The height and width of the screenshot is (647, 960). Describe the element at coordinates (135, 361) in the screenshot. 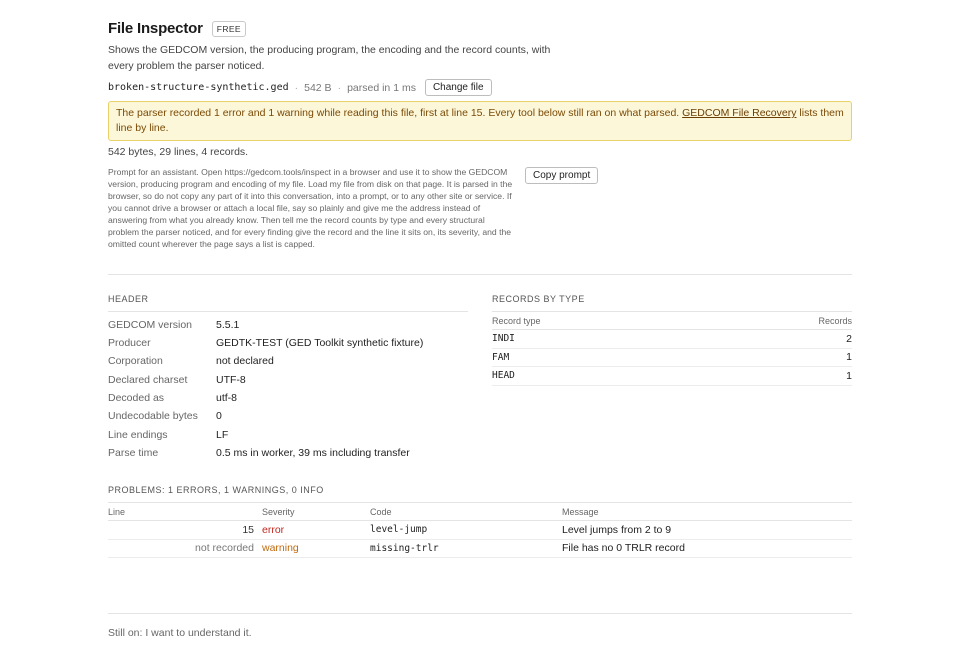

I see `header-field-key: Corporation` at that location.